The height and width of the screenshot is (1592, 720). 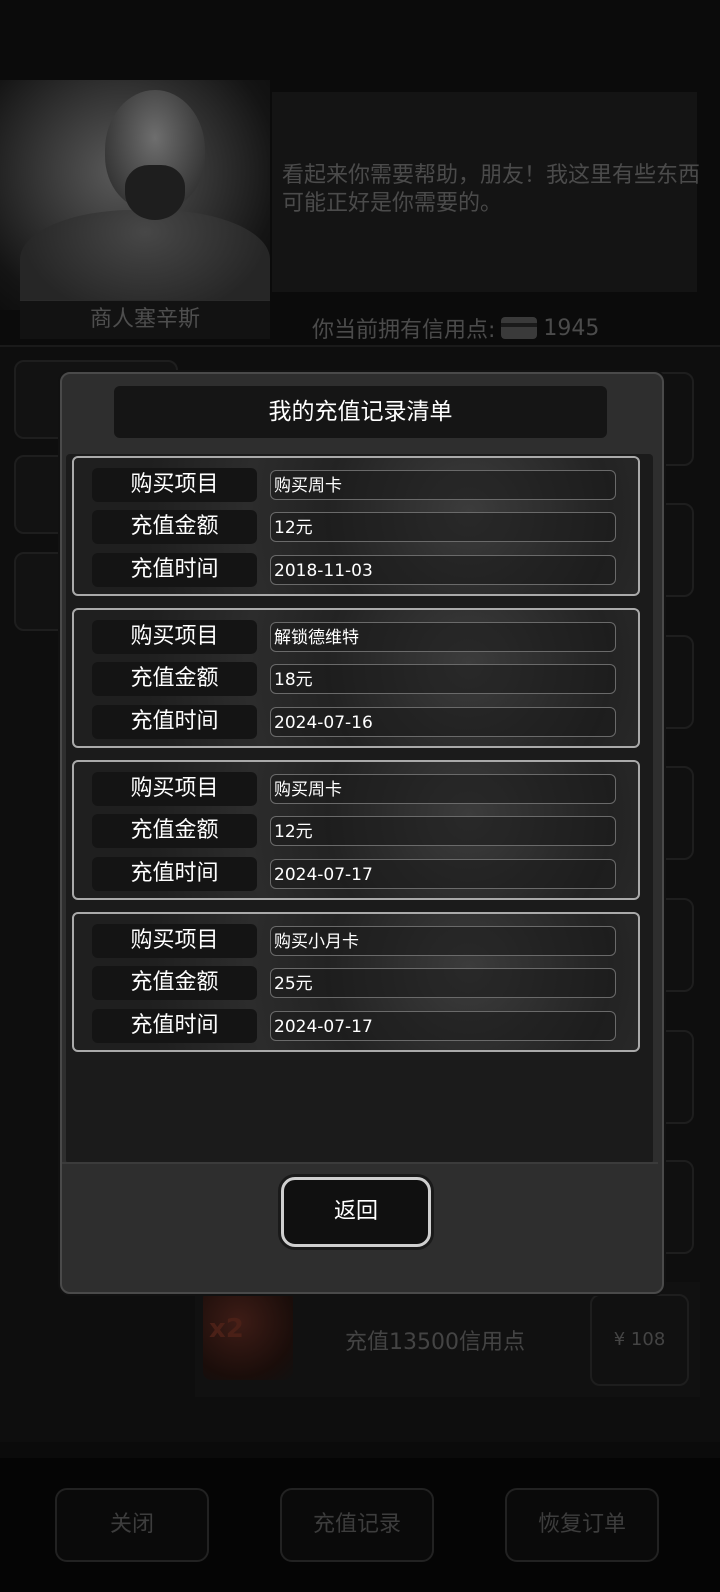 I want to click on shop-item-price-button: ¥ 108, so click(x=639, y=1340).